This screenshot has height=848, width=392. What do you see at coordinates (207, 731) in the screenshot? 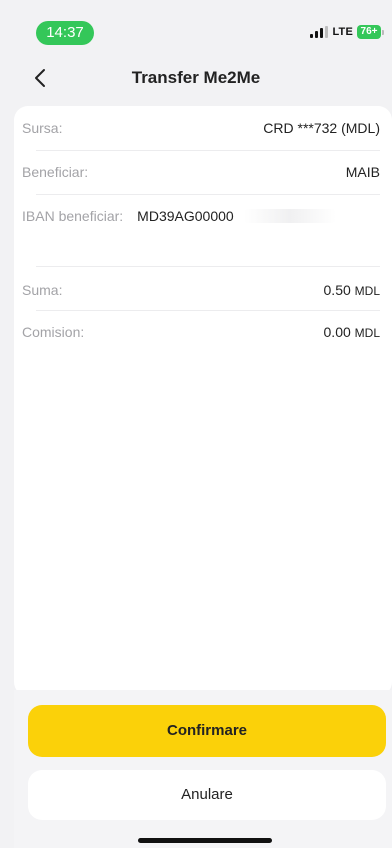
I see `confirm-button: Confirmare` at bounding box center [207, 731].